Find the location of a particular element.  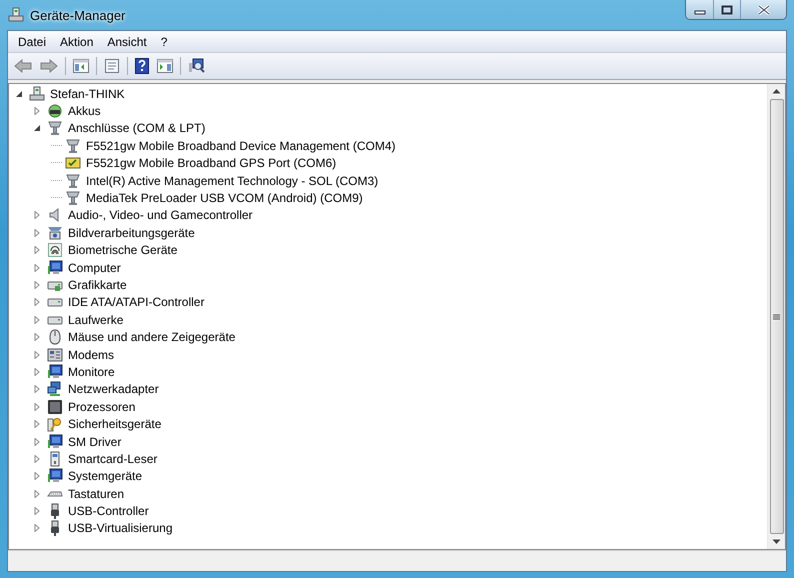

menu-item: ? is located at coordinates (164, 41).